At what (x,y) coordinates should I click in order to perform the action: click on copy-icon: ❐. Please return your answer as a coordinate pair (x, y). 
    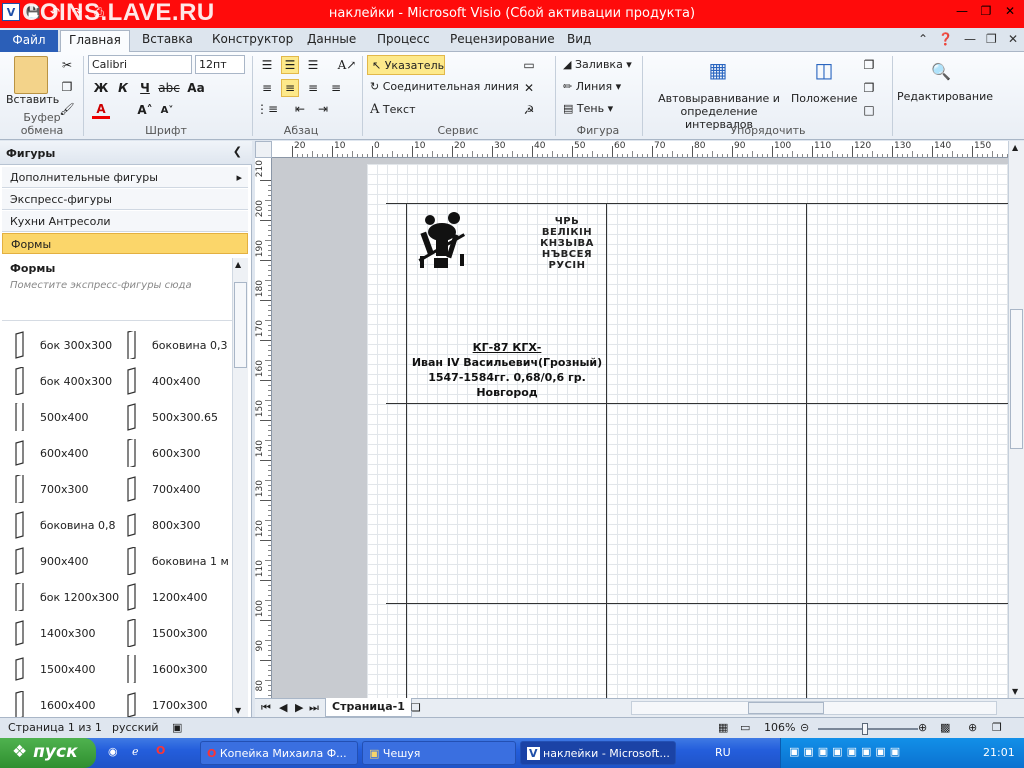
    Looking at the image, I should click on (67, 87).